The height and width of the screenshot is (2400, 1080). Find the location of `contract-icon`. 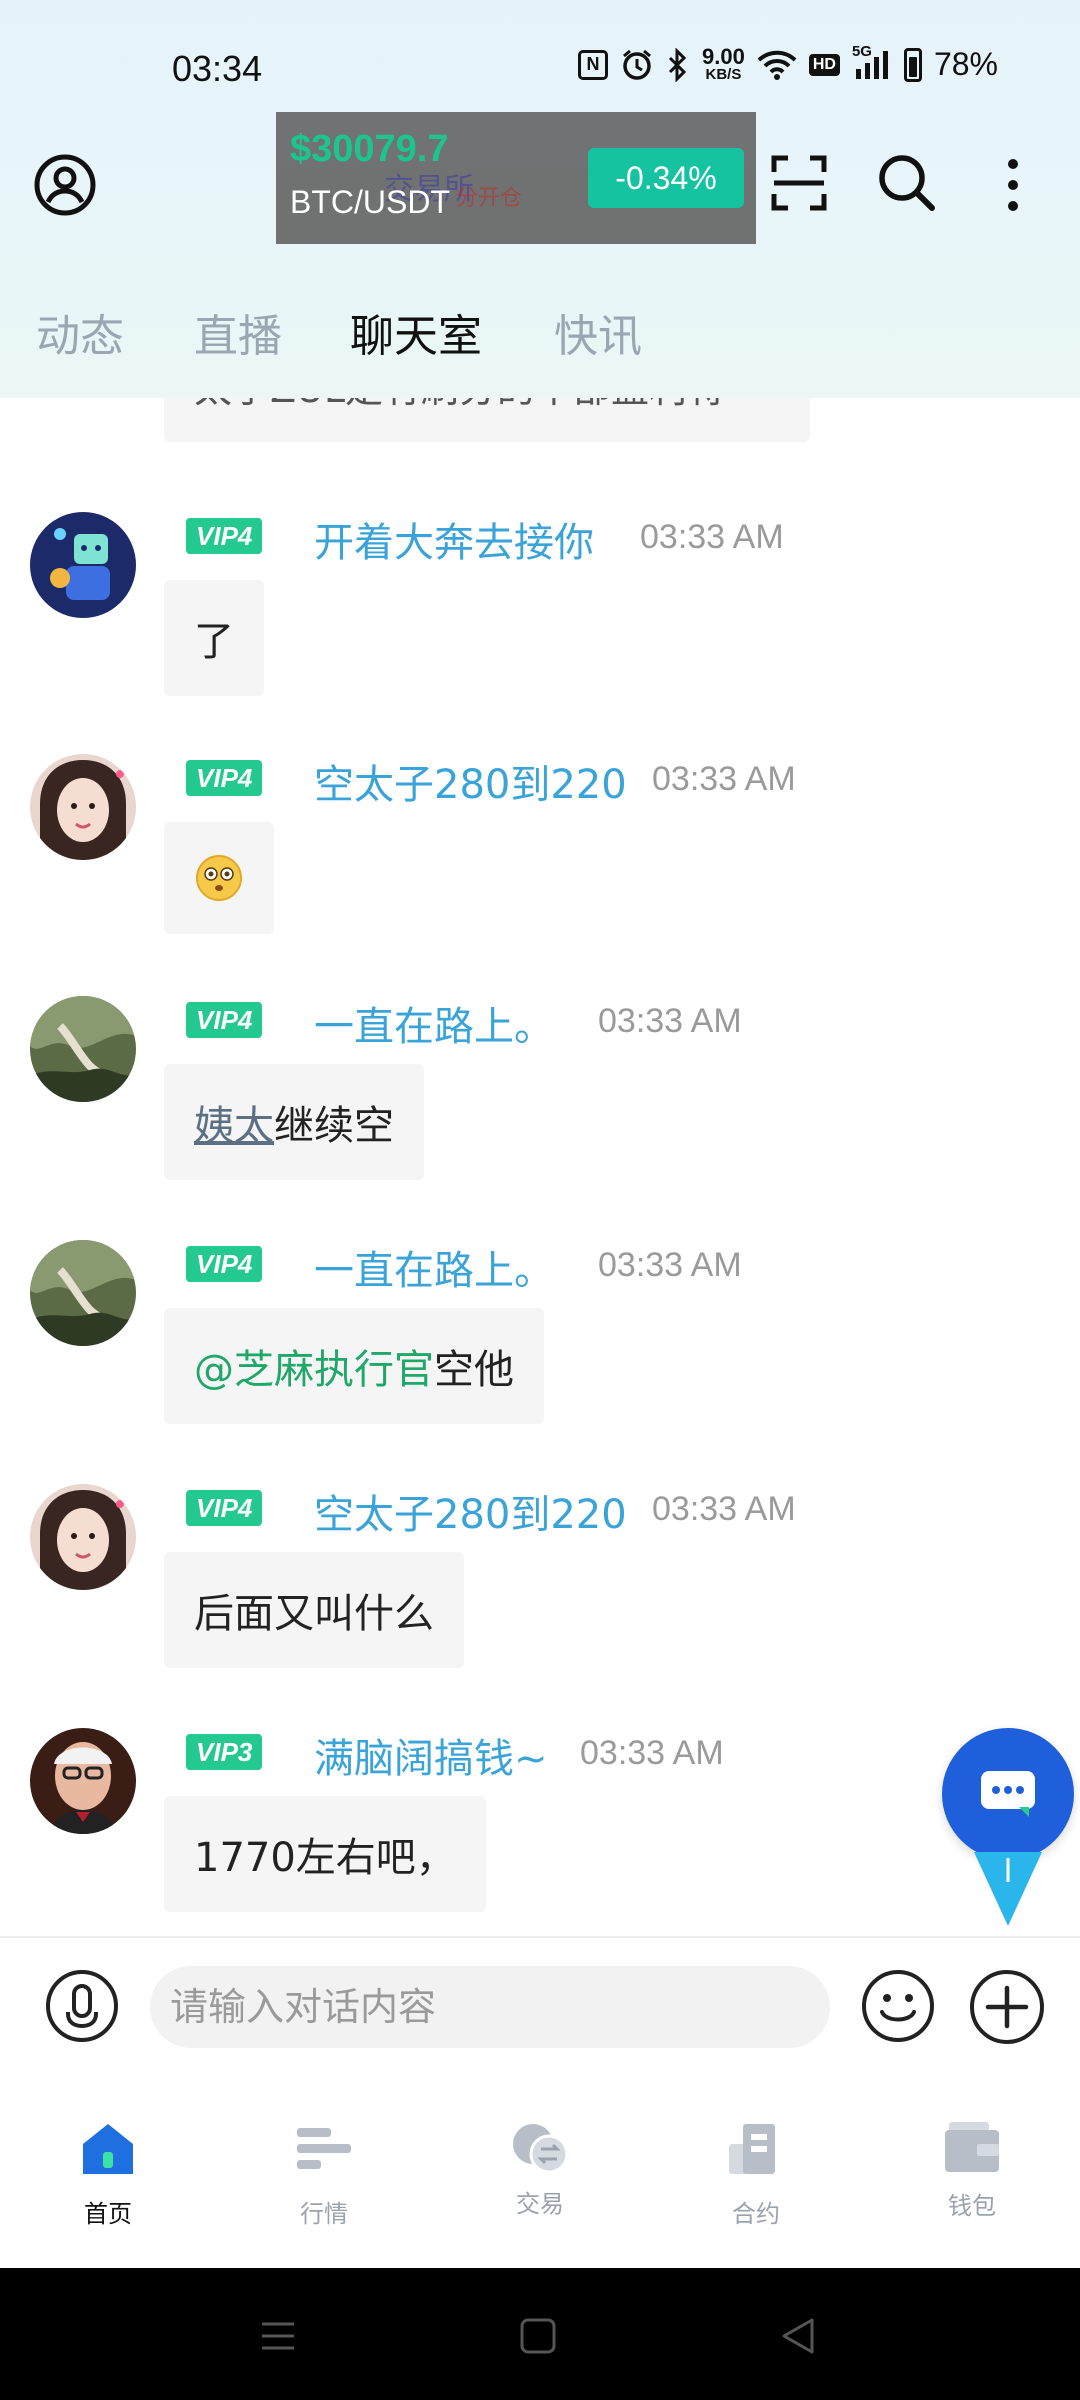

contract-icon is located at coordinates (752, 2149).